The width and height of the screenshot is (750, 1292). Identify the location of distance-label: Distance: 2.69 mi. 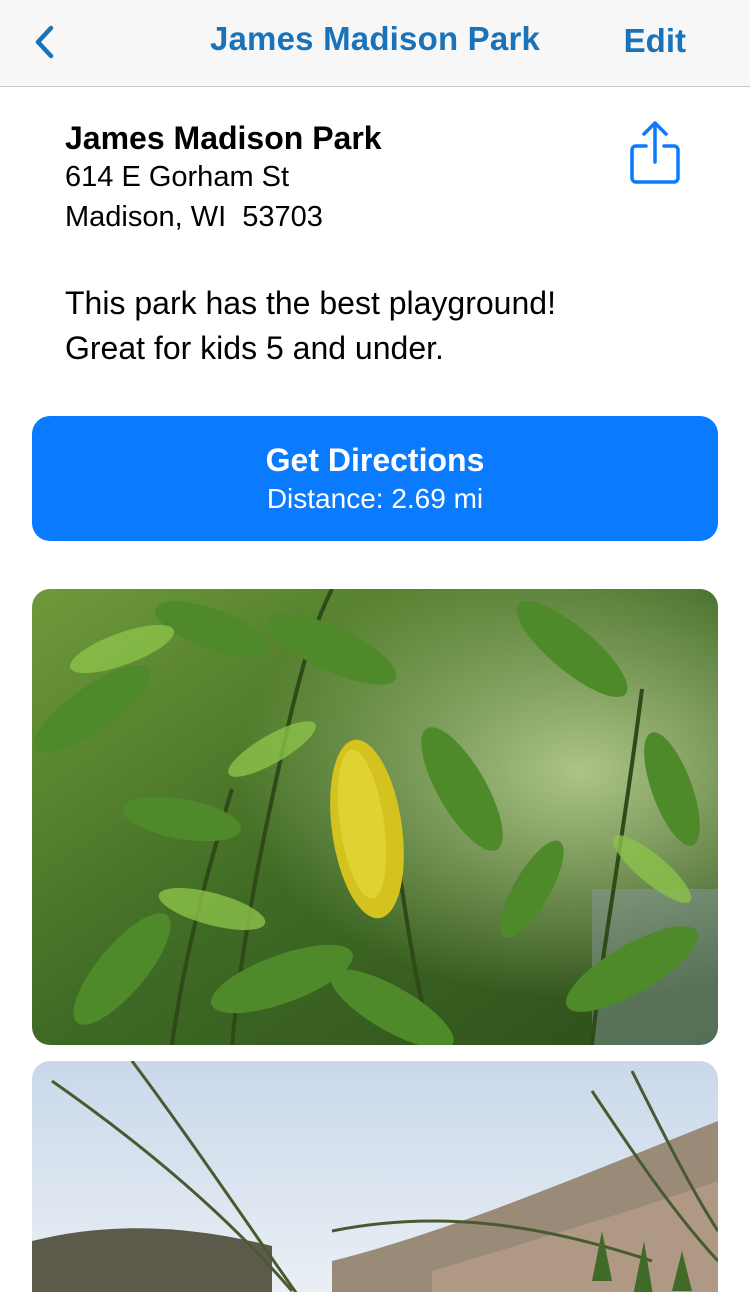
(375, 498).